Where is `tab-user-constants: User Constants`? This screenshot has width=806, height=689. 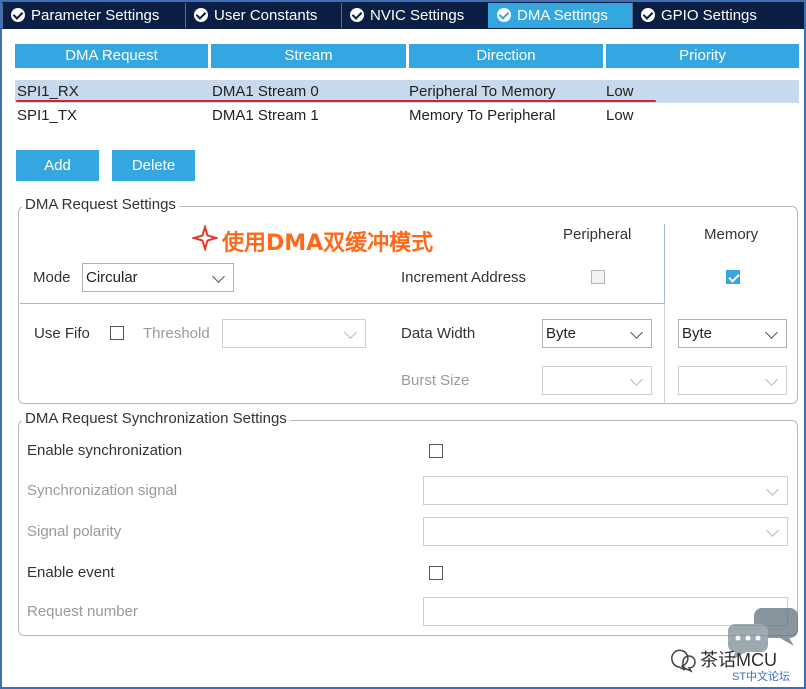
tab-user-constants: User Constants is located at coordinates (263, 15).